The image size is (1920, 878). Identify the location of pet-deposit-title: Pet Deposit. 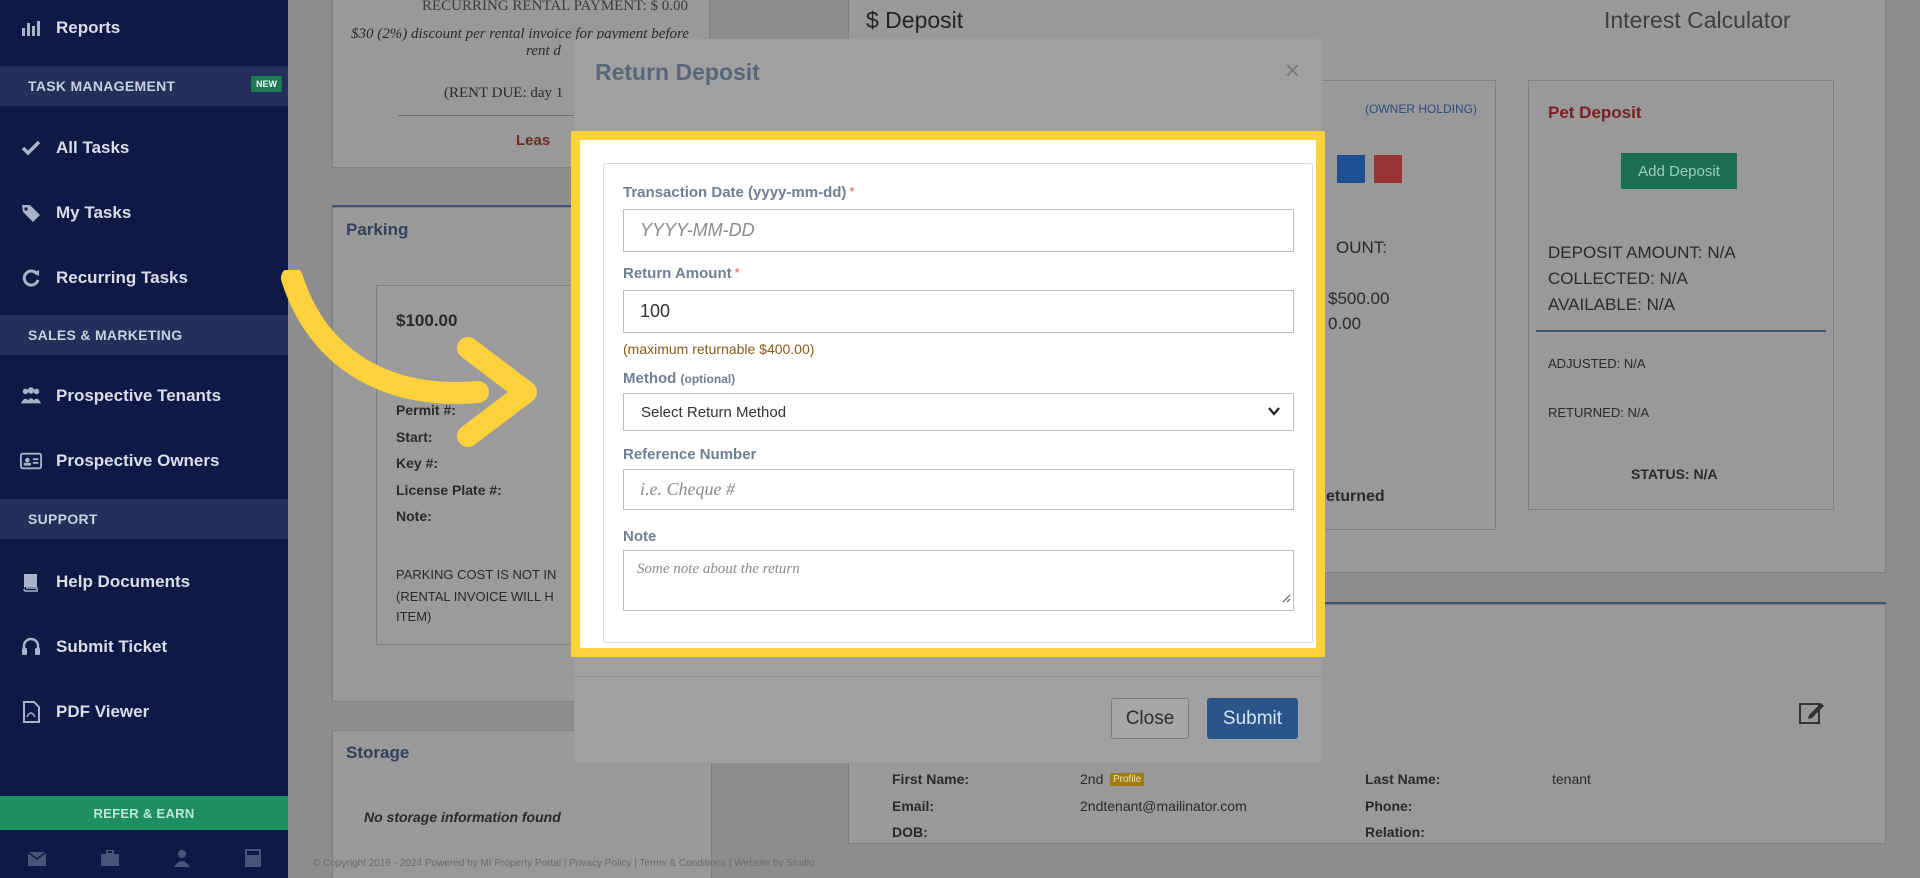
(1595, 112).